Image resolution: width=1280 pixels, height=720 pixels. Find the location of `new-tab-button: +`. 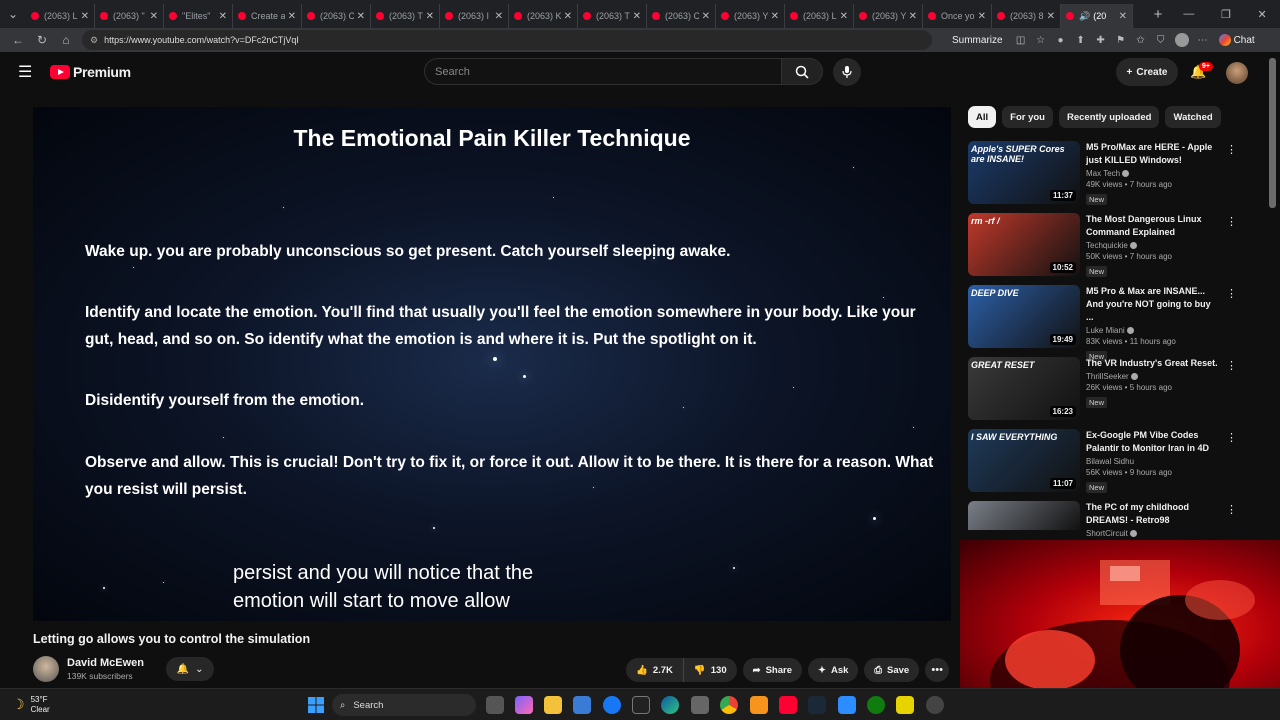

new-tab-button: + is located at coordinates (1158, 14).